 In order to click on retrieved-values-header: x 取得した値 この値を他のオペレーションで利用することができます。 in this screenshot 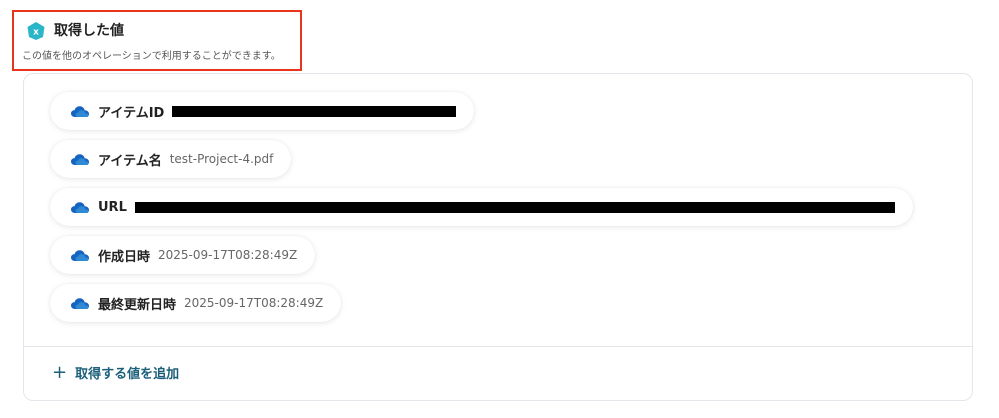, I will do `click(157, 40)`.